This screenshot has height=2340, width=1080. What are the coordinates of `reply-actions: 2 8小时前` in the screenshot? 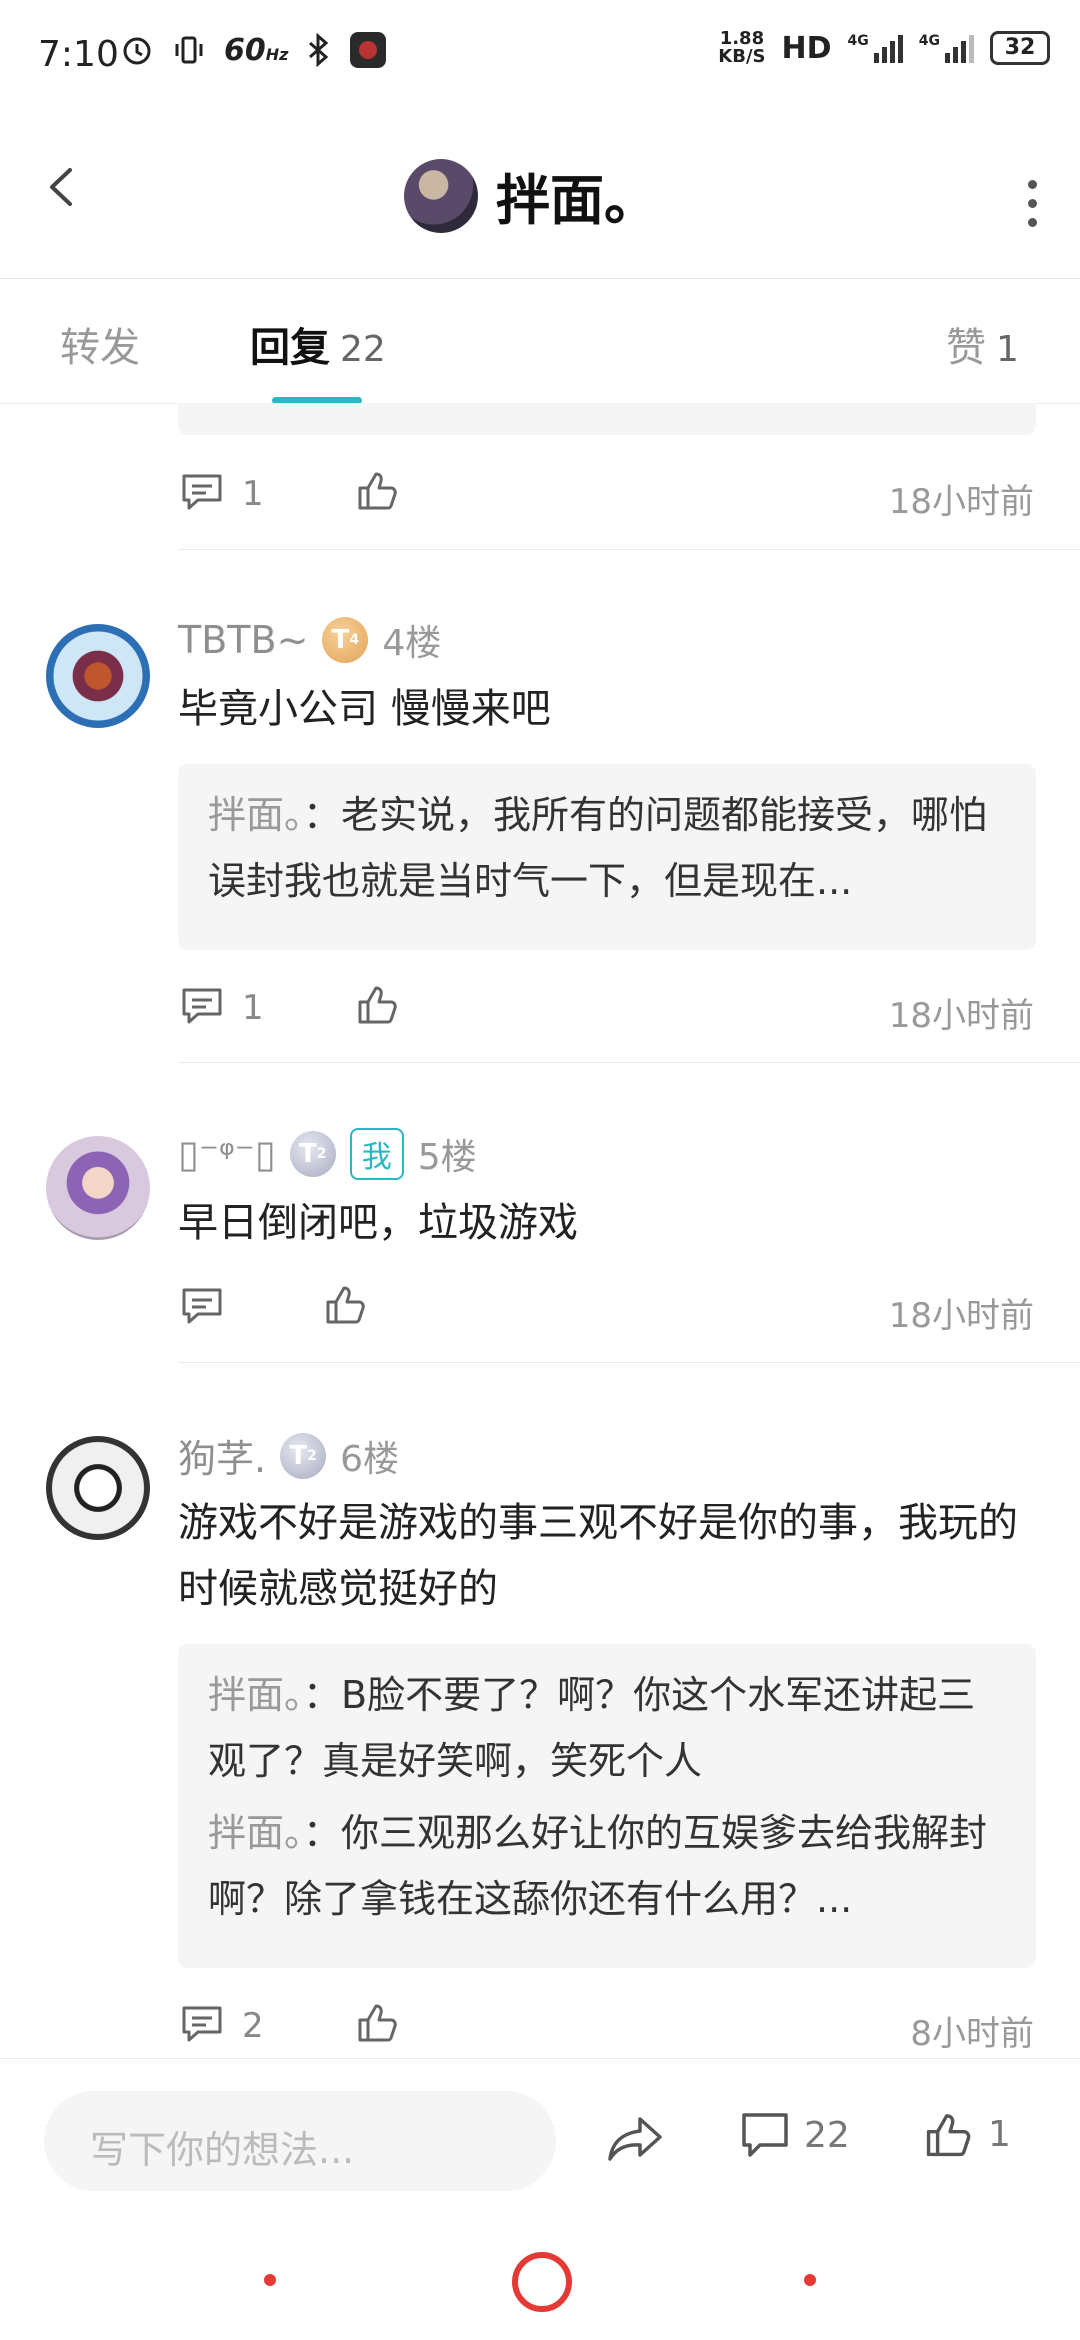 It's located at (606, 2030).